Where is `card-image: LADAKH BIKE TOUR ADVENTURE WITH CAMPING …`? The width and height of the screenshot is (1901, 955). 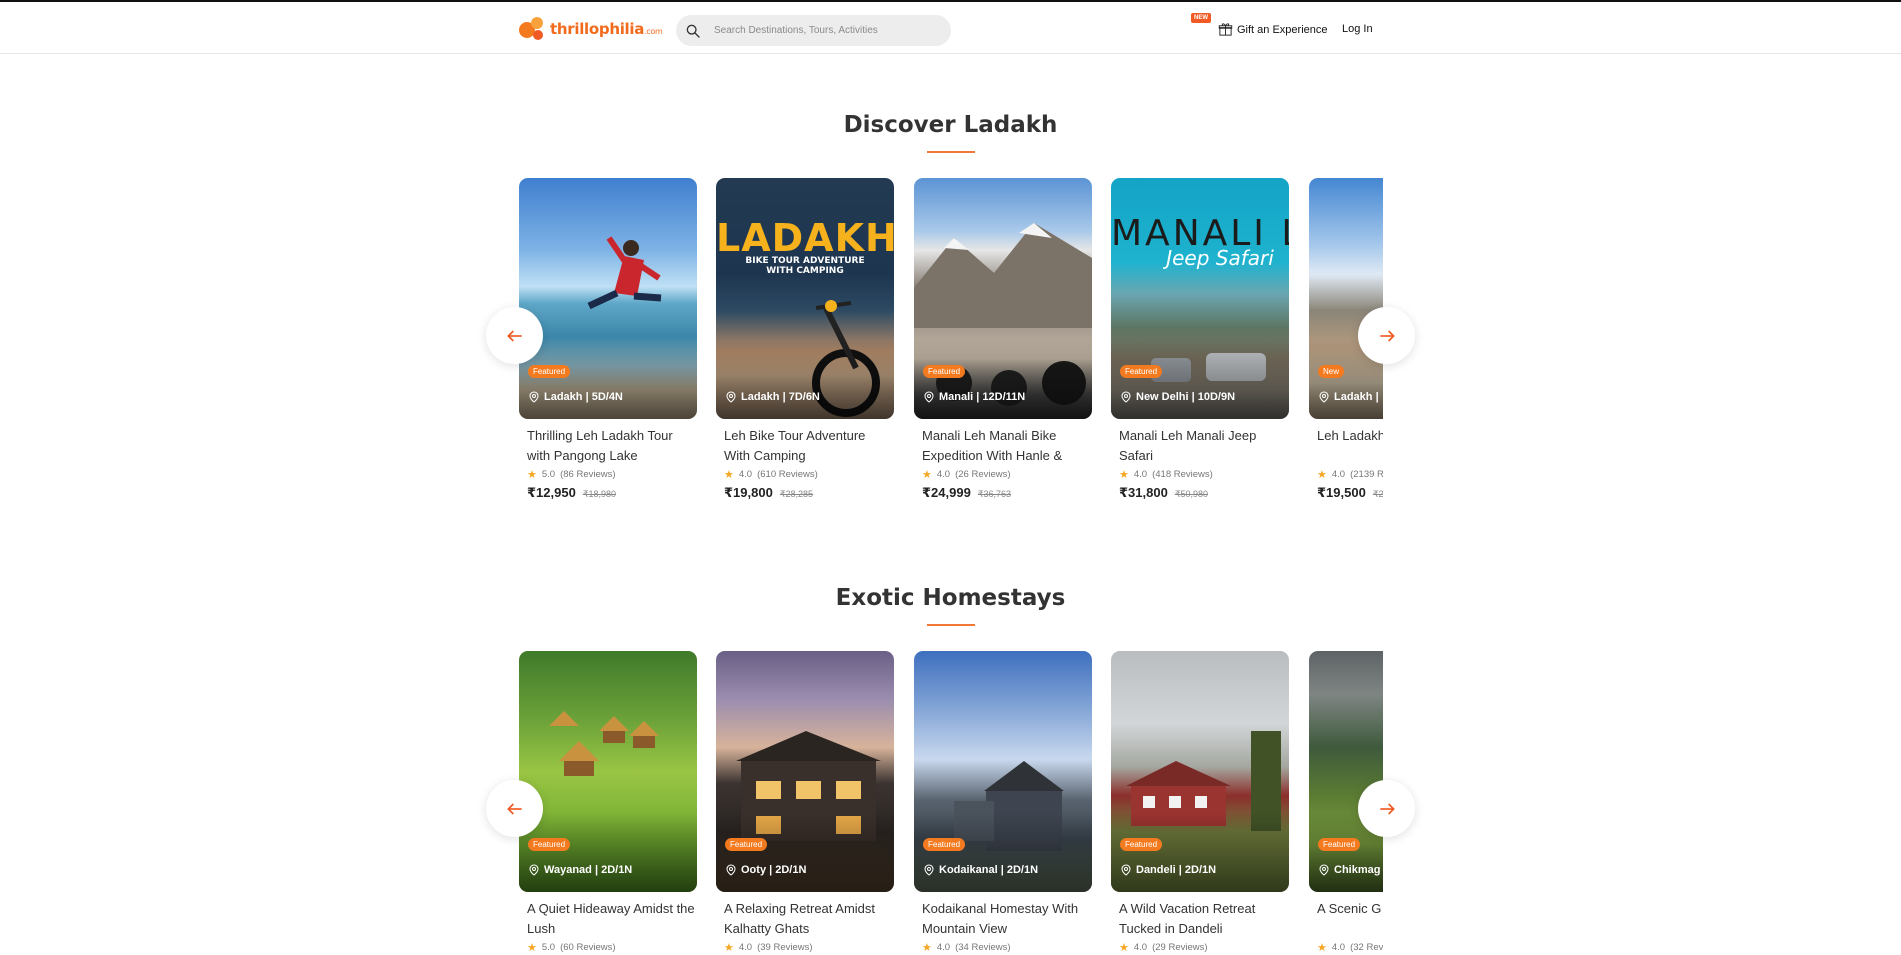
card-image: LADAKH BIKE TOUR ADVENTURE WITH CAMPING … is located at coordinates (805, 298).